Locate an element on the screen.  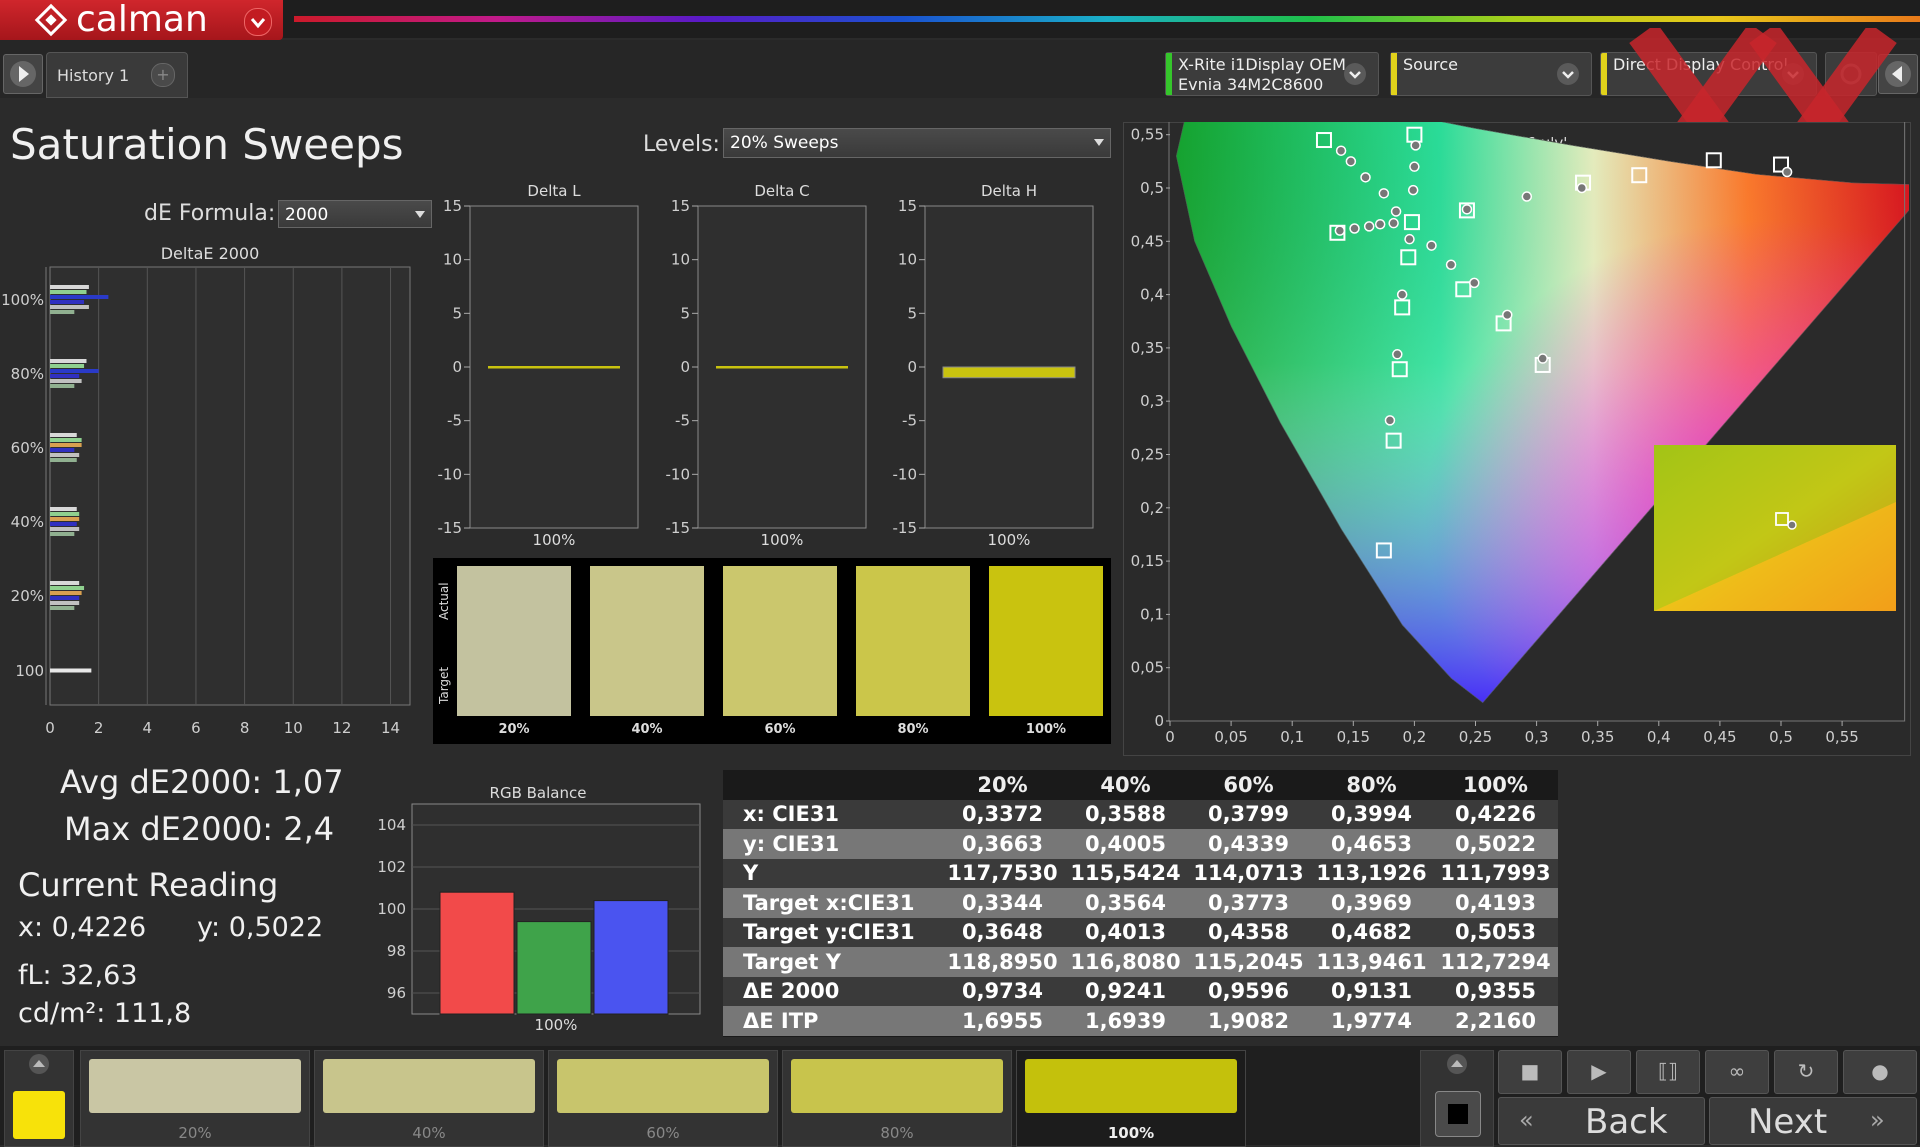
deltae-chart-title: DeltaE 2000 is located at coordinates (210, 253).